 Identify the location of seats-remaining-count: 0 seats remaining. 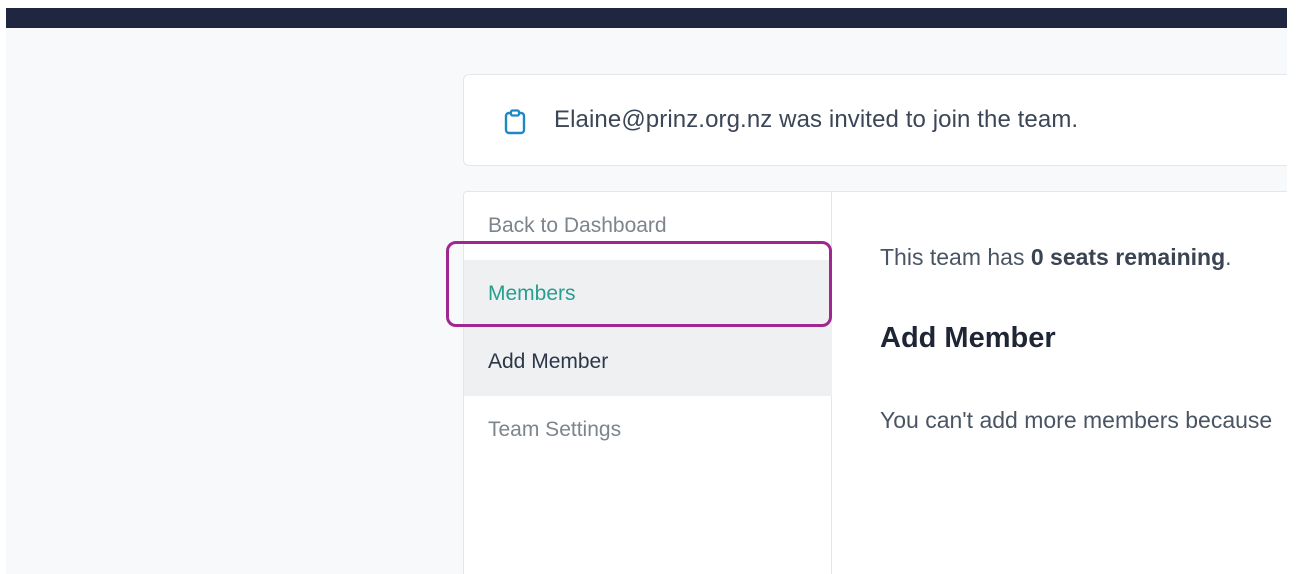
(1128, 257).